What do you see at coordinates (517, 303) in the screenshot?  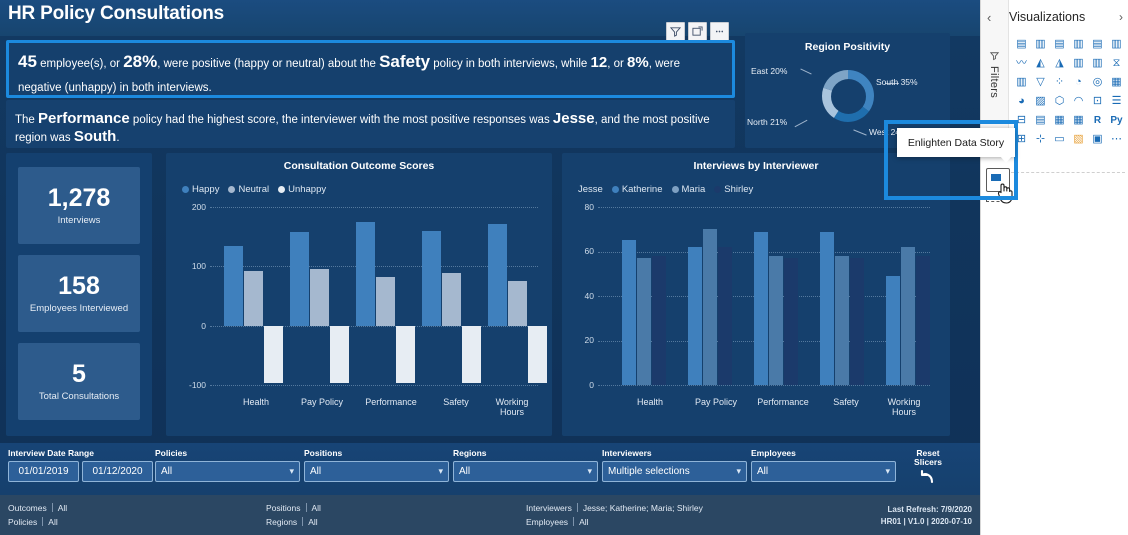 I see `bar-neutral-working-hours` at bounding box center [517, 303].